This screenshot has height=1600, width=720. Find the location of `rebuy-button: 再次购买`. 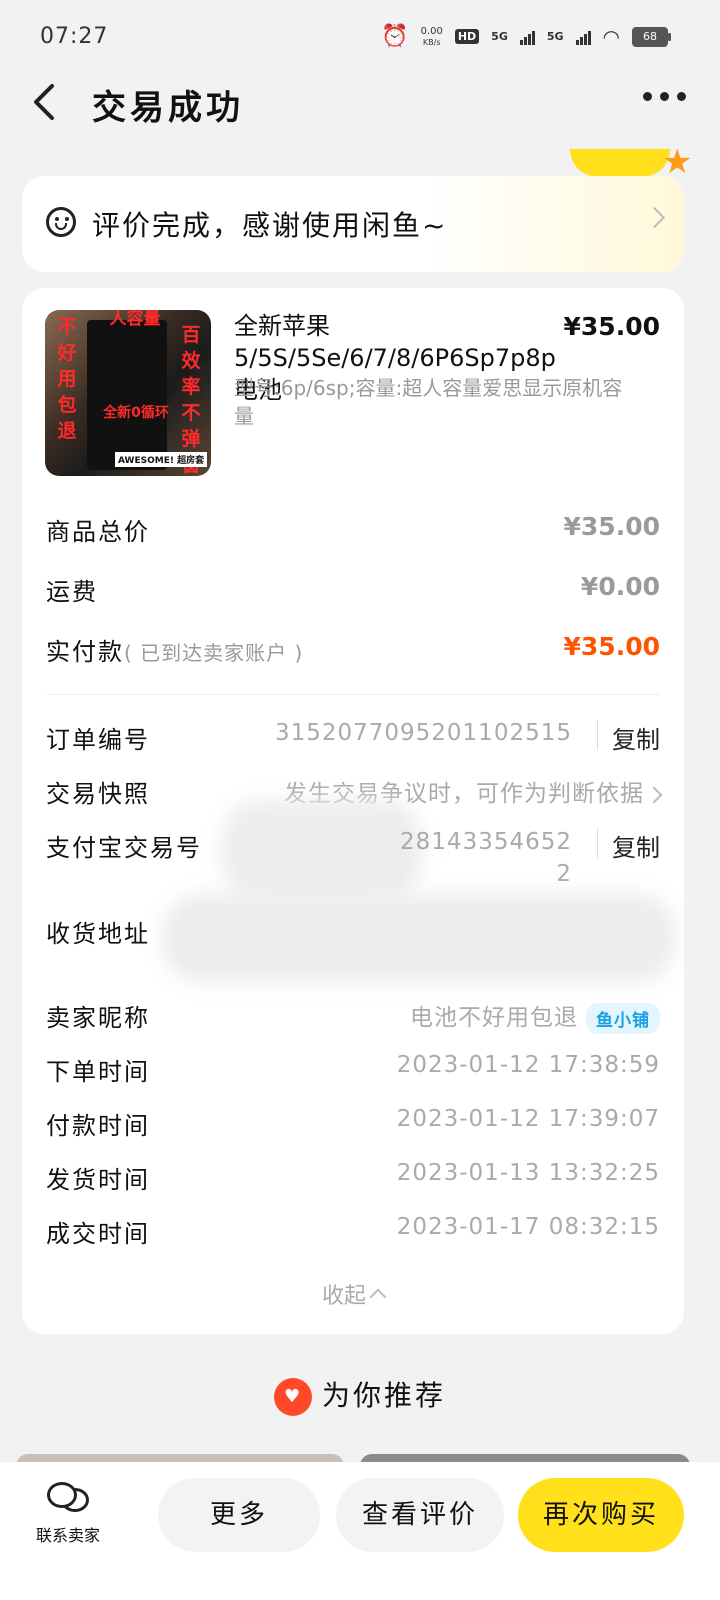

rebuy-button: 再次购买 is located at coordinates (601, 1515).